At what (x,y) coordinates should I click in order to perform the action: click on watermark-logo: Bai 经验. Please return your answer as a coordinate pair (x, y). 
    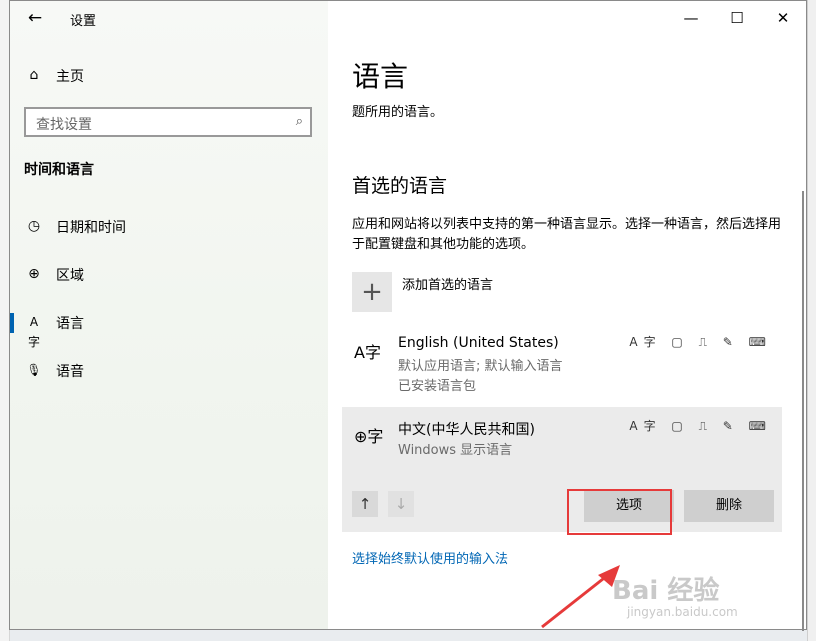
    Looking at the image, I should click on (666, 591).